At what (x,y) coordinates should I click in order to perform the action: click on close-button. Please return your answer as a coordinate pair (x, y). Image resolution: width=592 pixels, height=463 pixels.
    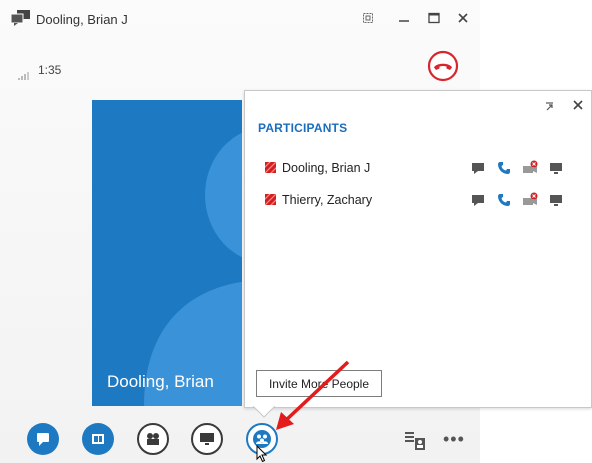
    Looking at the image, I should click on (463, 18).